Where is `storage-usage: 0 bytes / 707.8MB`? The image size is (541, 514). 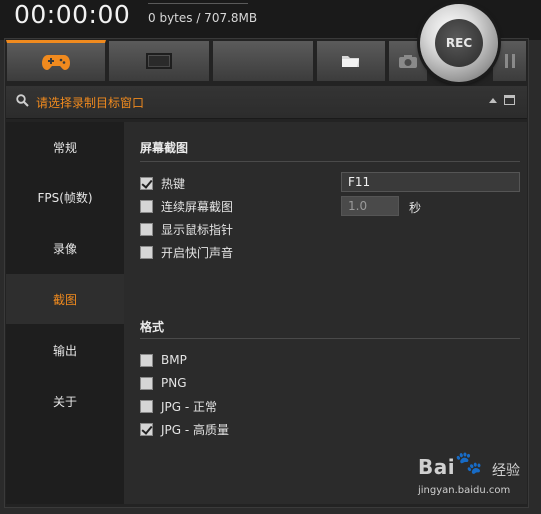 storage-usage: 0 bytes / 707.8MB is located at coordinates (203, 18).